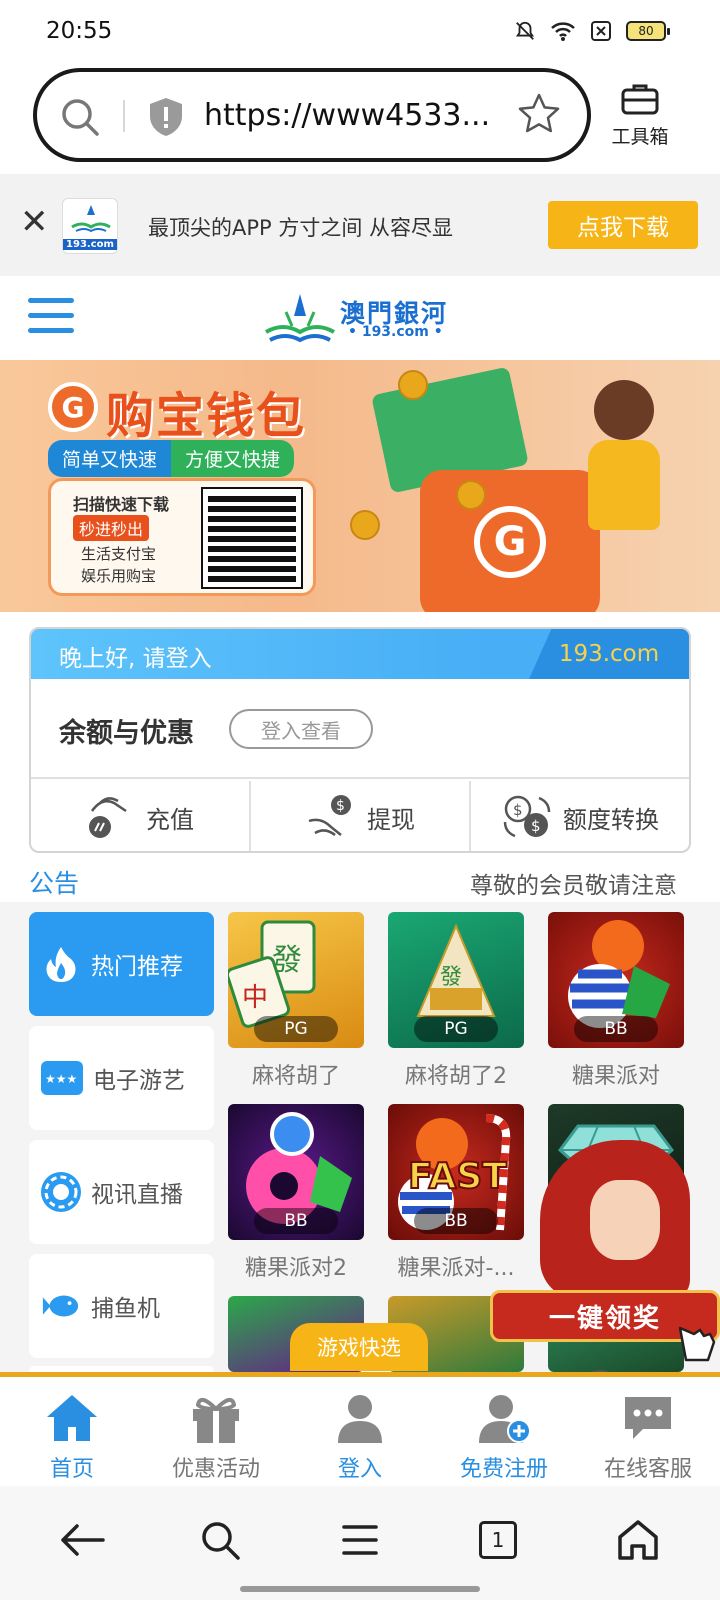 The width and height of the screenshot is (720, 1600). Describe the element at coordinates (301, 228) in the screenshot. I see `banner-slogan: 最顶尖的APP 方寸之间 从容尽显` at that location.